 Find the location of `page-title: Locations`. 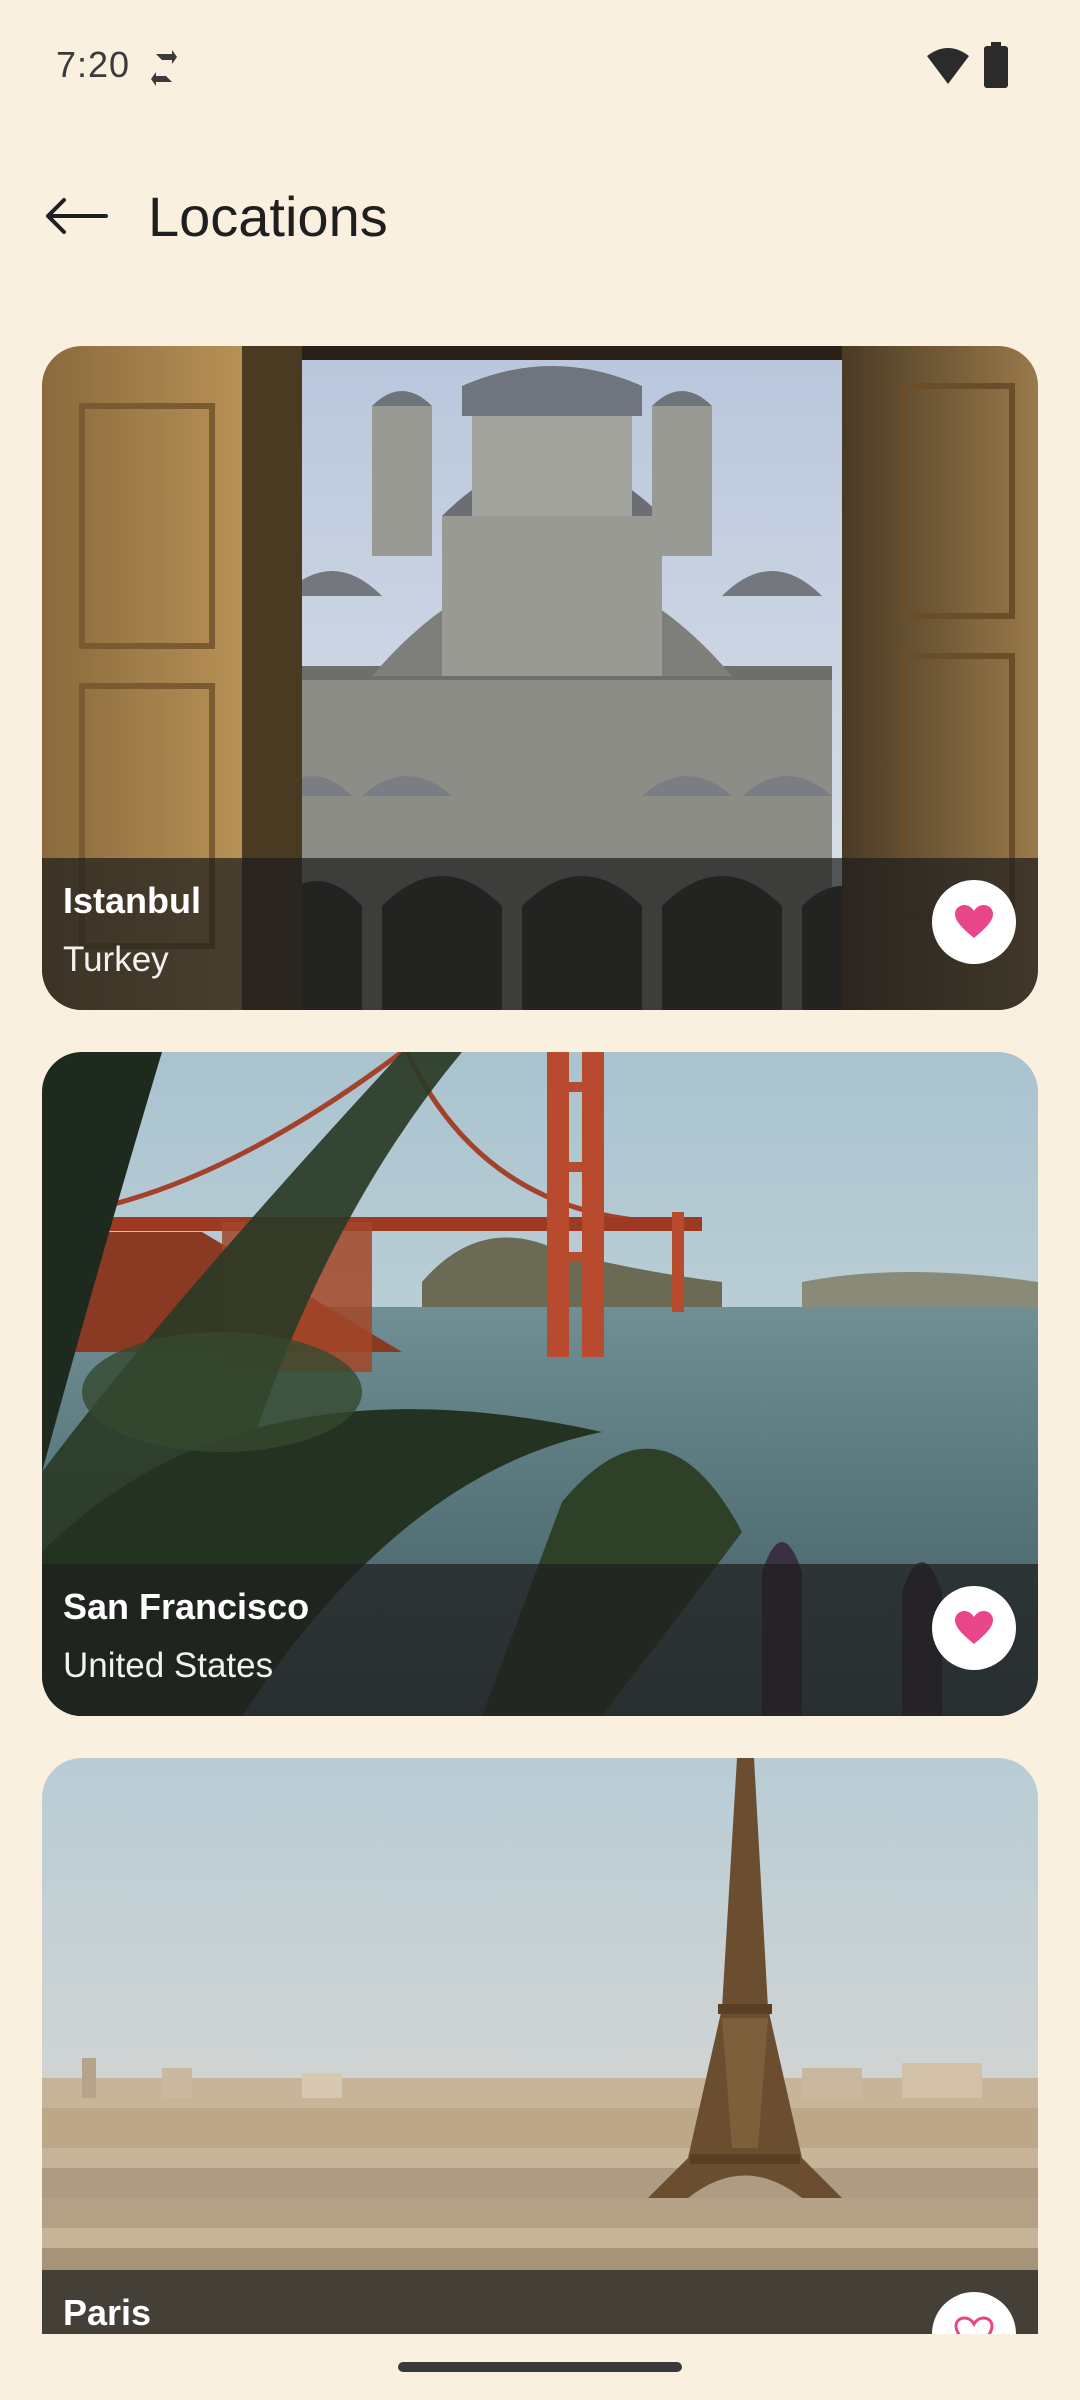

page-title: Locations is located at coordinates (268, 216).